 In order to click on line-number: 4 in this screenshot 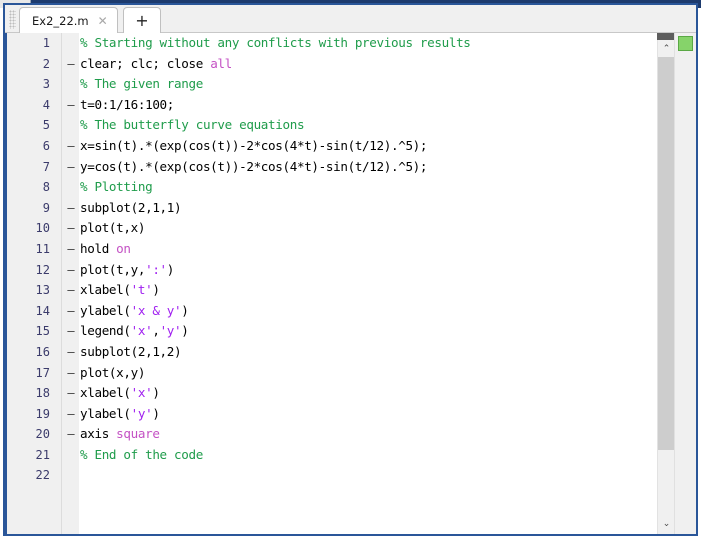, I will do `click(46, 104)`.